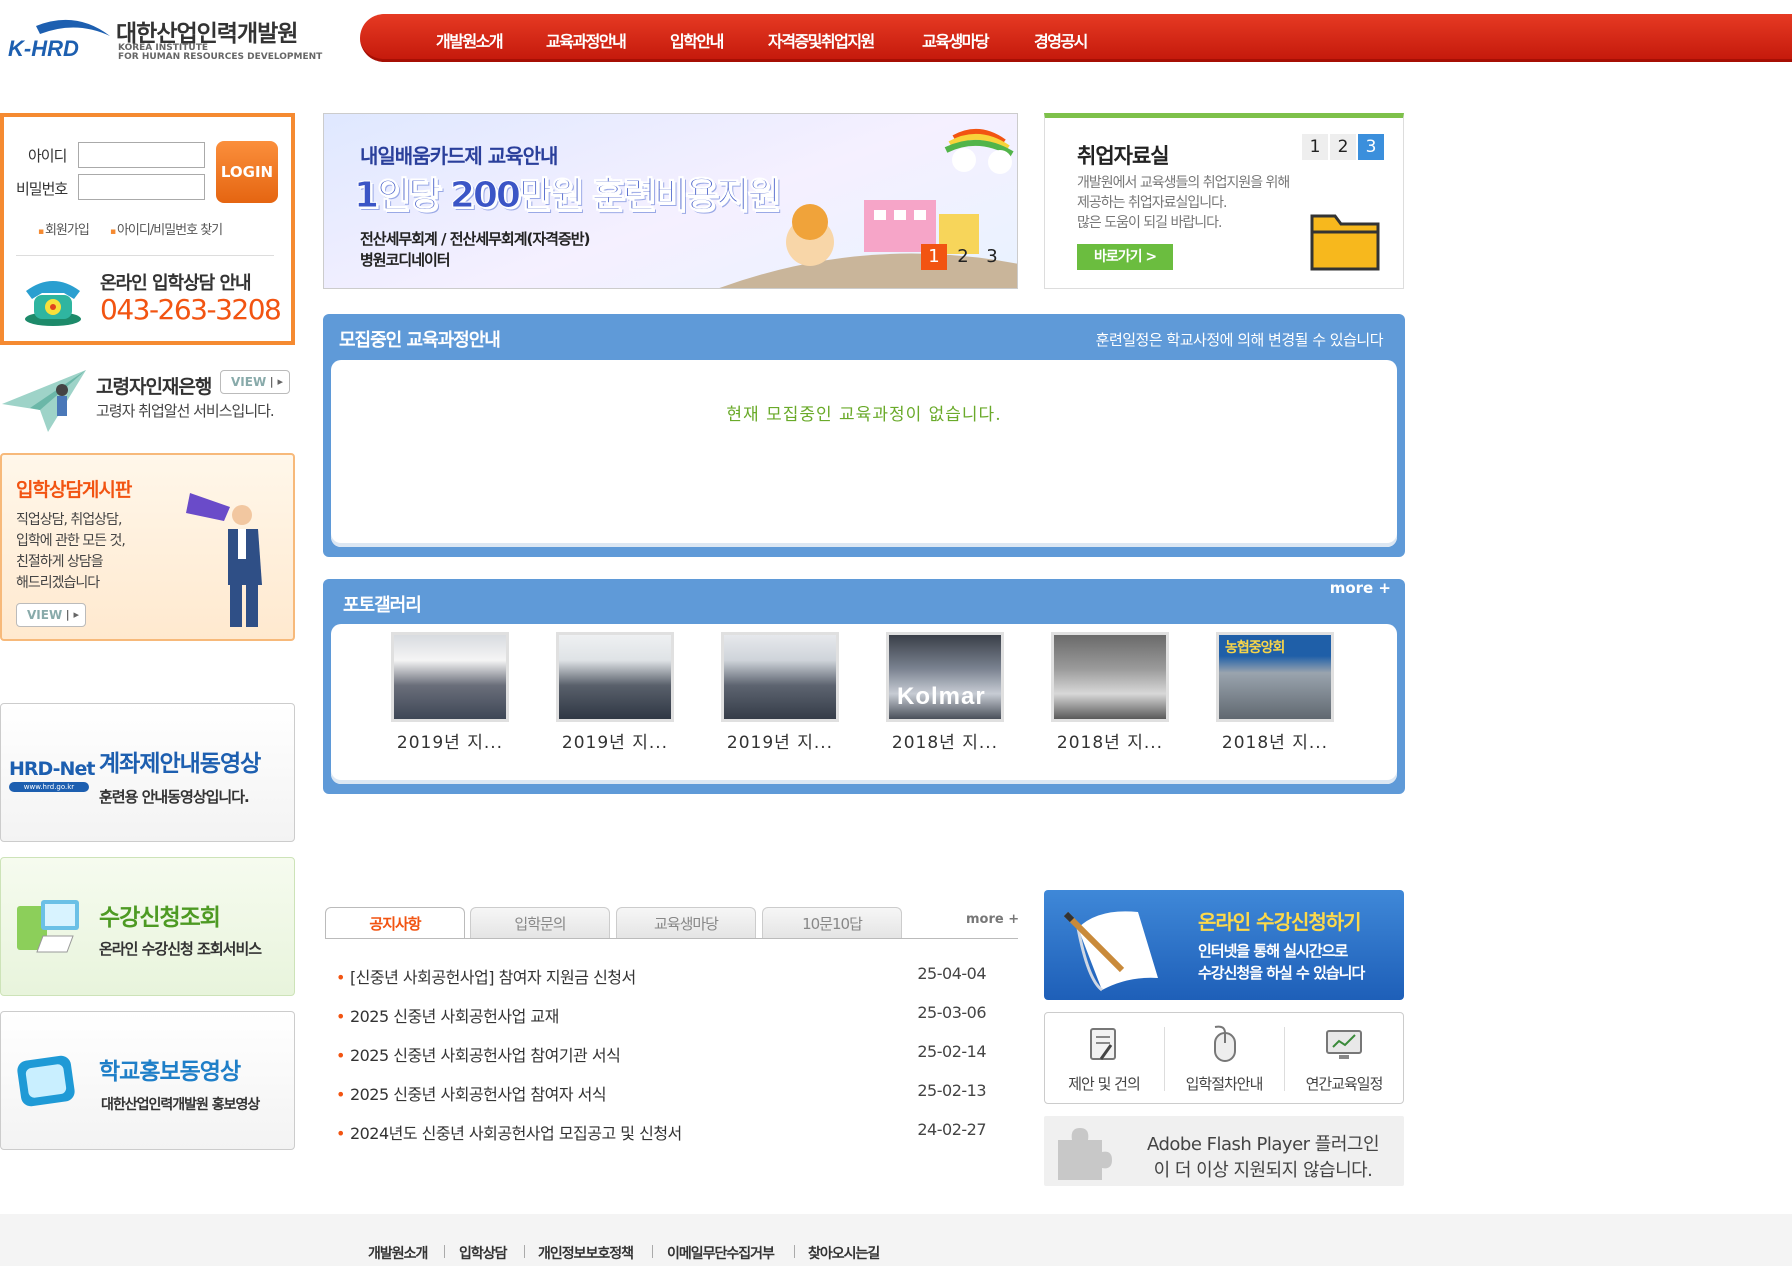 This screenshot has height=1266, width=1792. I want to click on banner-page-3: 3, so click(992, 257).